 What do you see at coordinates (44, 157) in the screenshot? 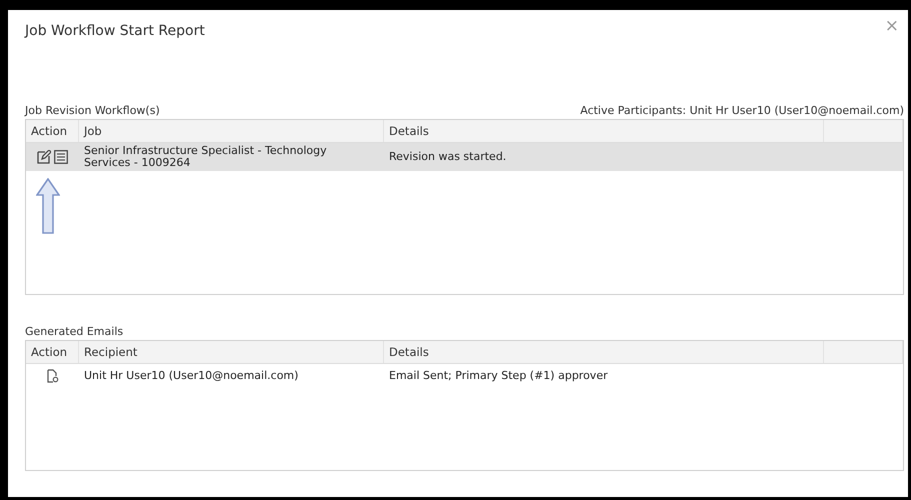
I see `edit-icon` at bounding box center [44, 157].